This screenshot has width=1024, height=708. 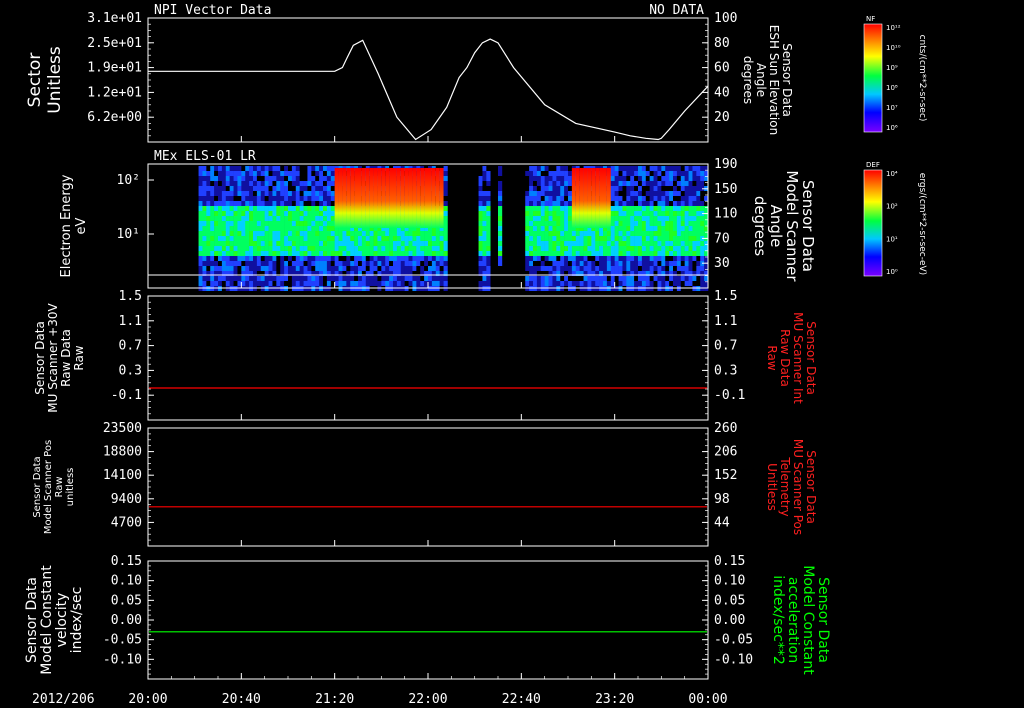 What do you see at coordinates (614, 699) in the screenshot?
I see `time-tick-label: 23:20` at bounding box center [614, 699].